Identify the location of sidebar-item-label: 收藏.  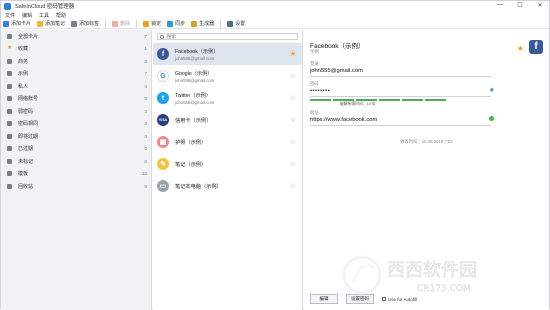
(23, 49).